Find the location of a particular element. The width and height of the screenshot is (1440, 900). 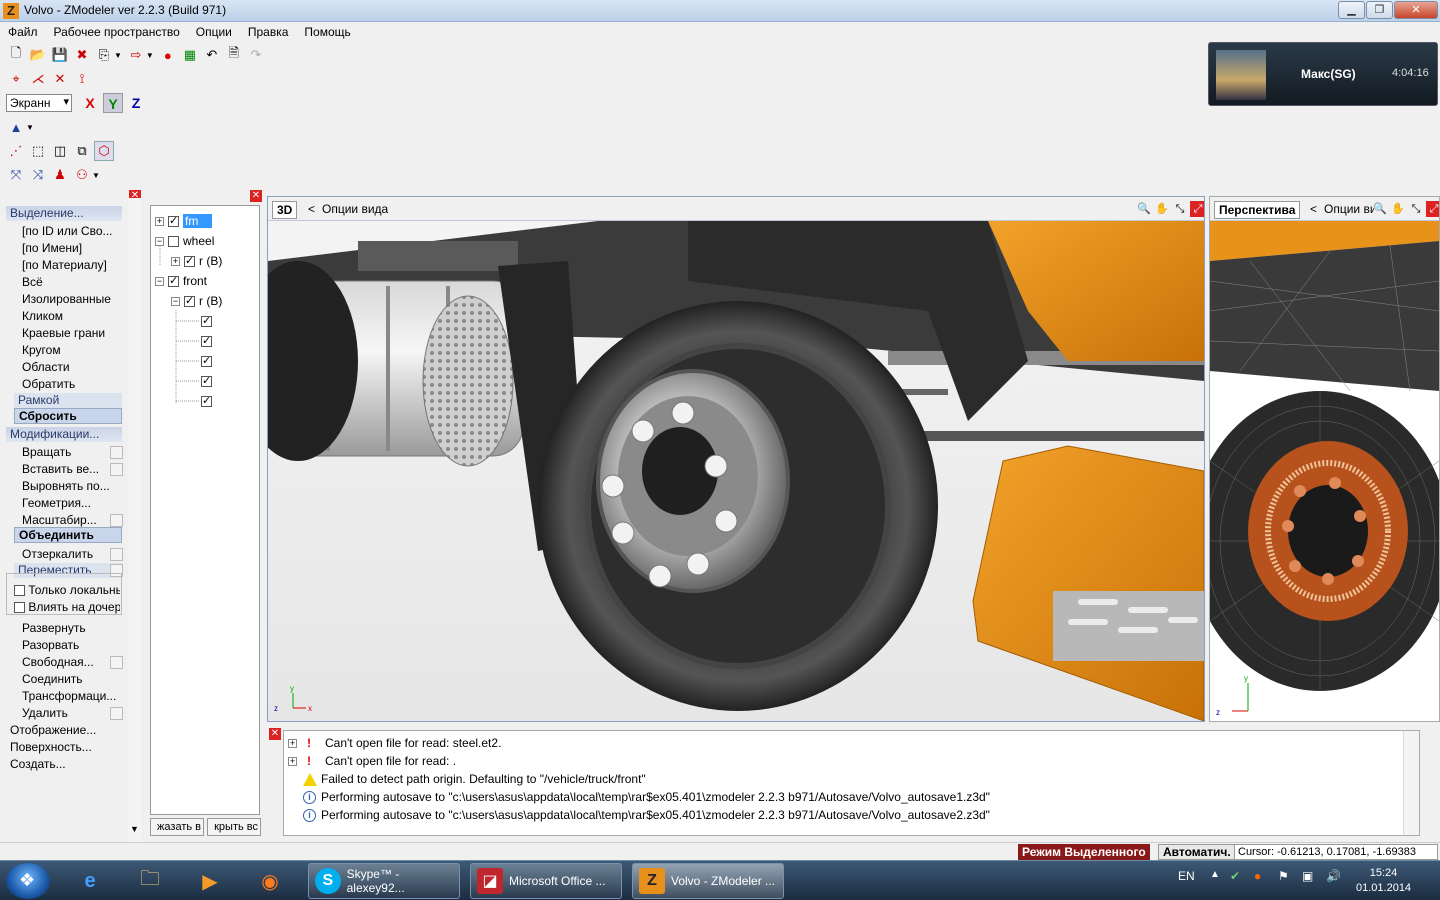

media-player-icon: ▶ is located at coordinates (210, 881).